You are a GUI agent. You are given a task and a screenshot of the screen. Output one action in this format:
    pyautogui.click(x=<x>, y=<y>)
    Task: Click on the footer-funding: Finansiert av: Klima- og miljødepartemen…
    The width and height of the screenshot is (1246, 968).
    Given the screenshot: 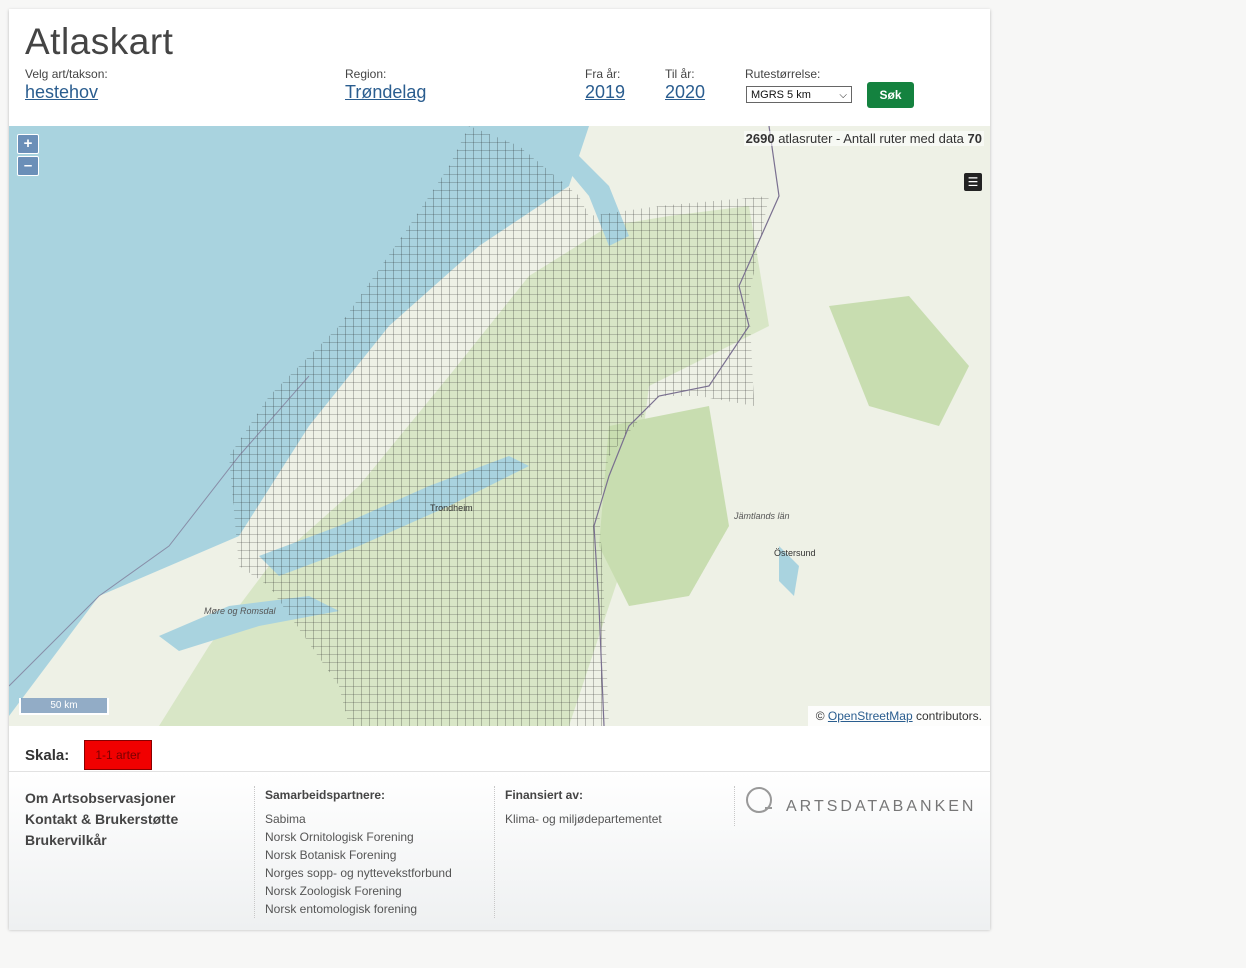 What is the action you would take?
    pyautogui.click(x=583, y=809)
    